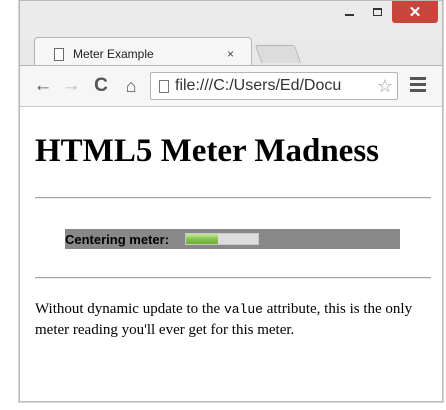 Image resolution: width=446 pixels, height=410 pixels. What do you see at coordinates (349, 12) in the screenshot?
I see `minimize-button` at bounding box center [349, 12].